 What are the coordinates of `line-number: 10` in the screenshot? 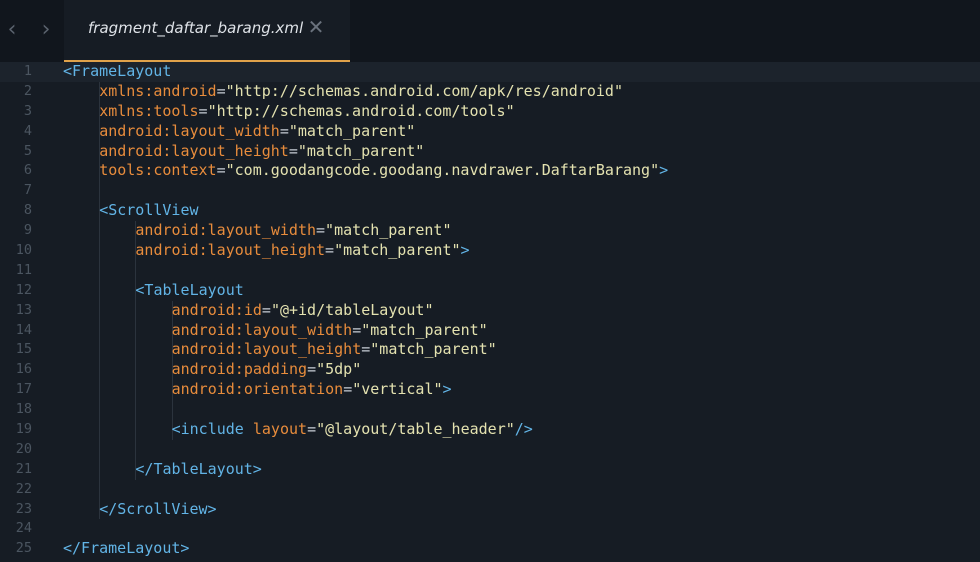 It's located at (23, 250).